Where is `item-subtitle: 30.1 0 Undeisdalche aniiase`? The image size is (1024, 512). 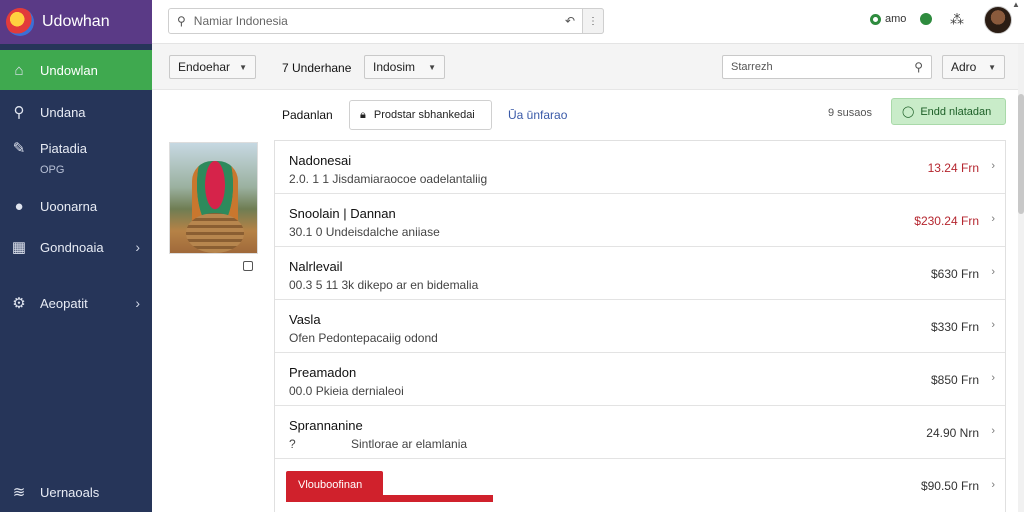
item-subtitle: 30.1 0 Undeisdalche aniiase is located at coordinates (364, 232).